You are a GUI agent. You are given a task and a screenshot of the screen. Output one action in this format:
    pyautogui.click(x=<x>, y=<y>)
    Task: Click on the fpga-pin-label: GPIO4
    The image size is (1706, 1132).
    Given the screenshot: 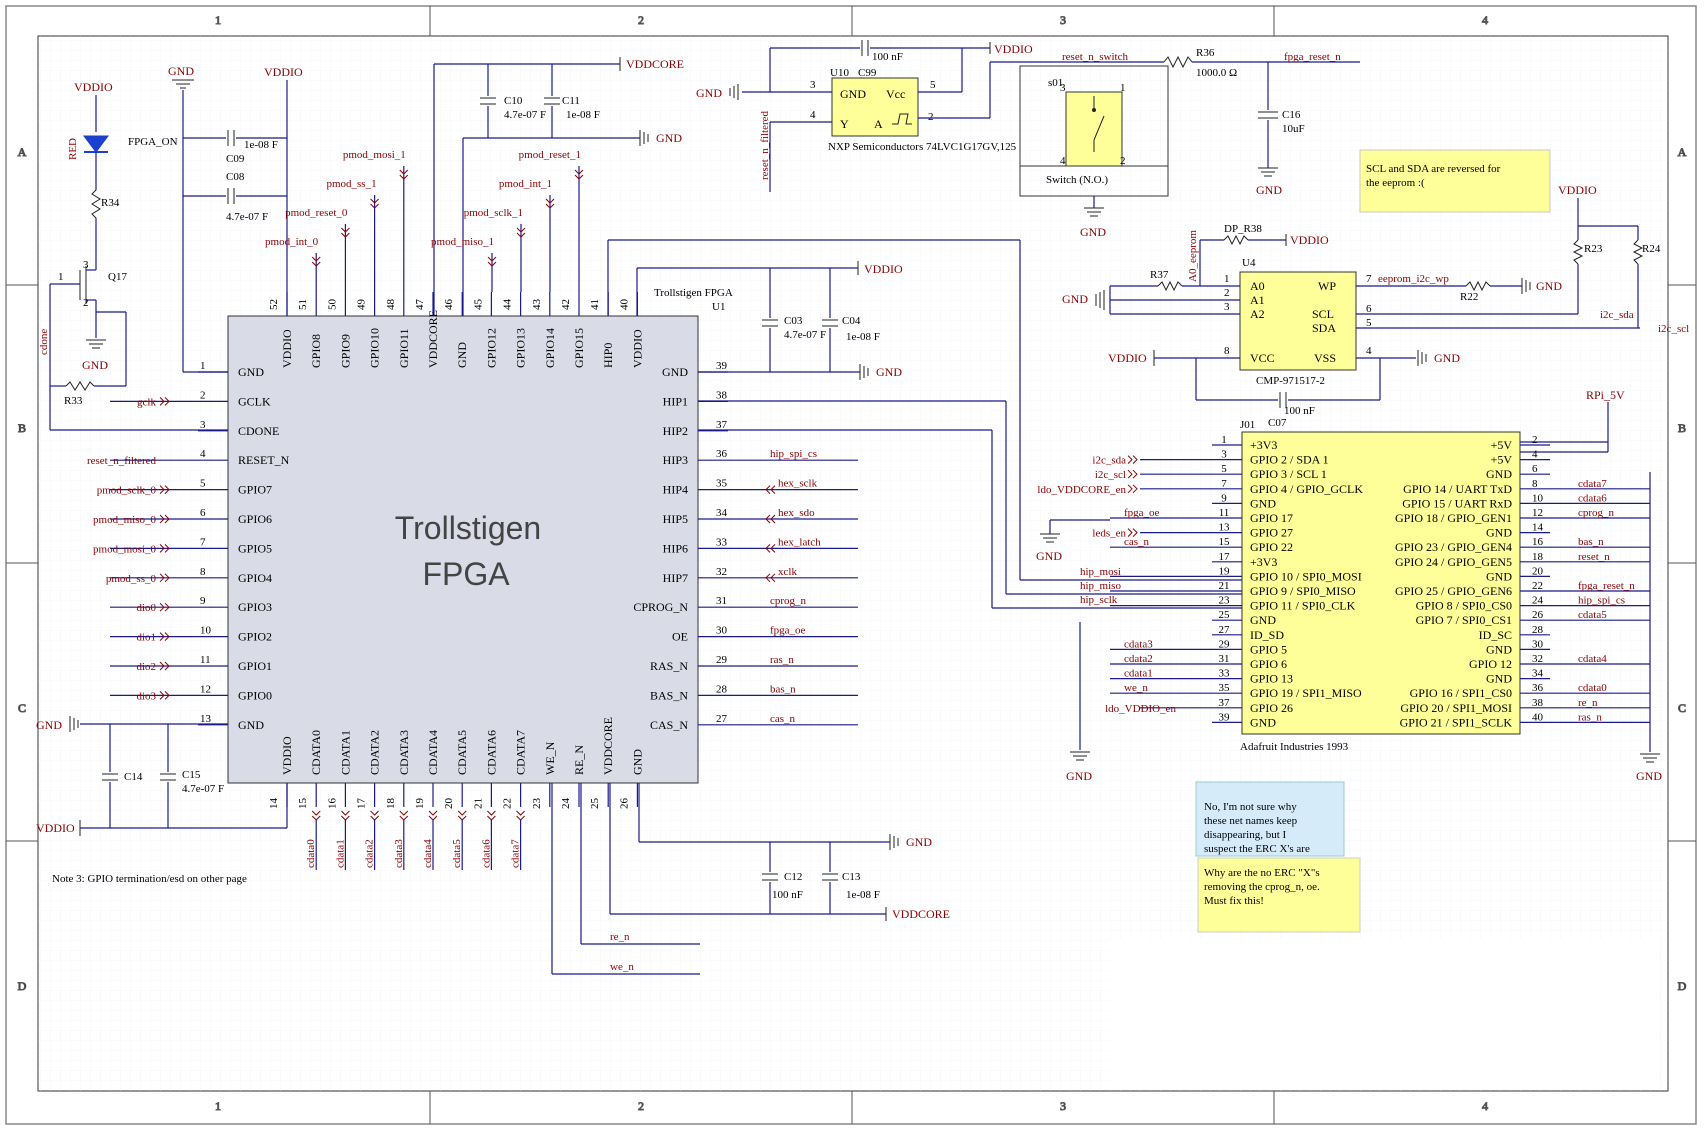 What is the action you would take?
    pyautogui.click(x=255, y=578)
    